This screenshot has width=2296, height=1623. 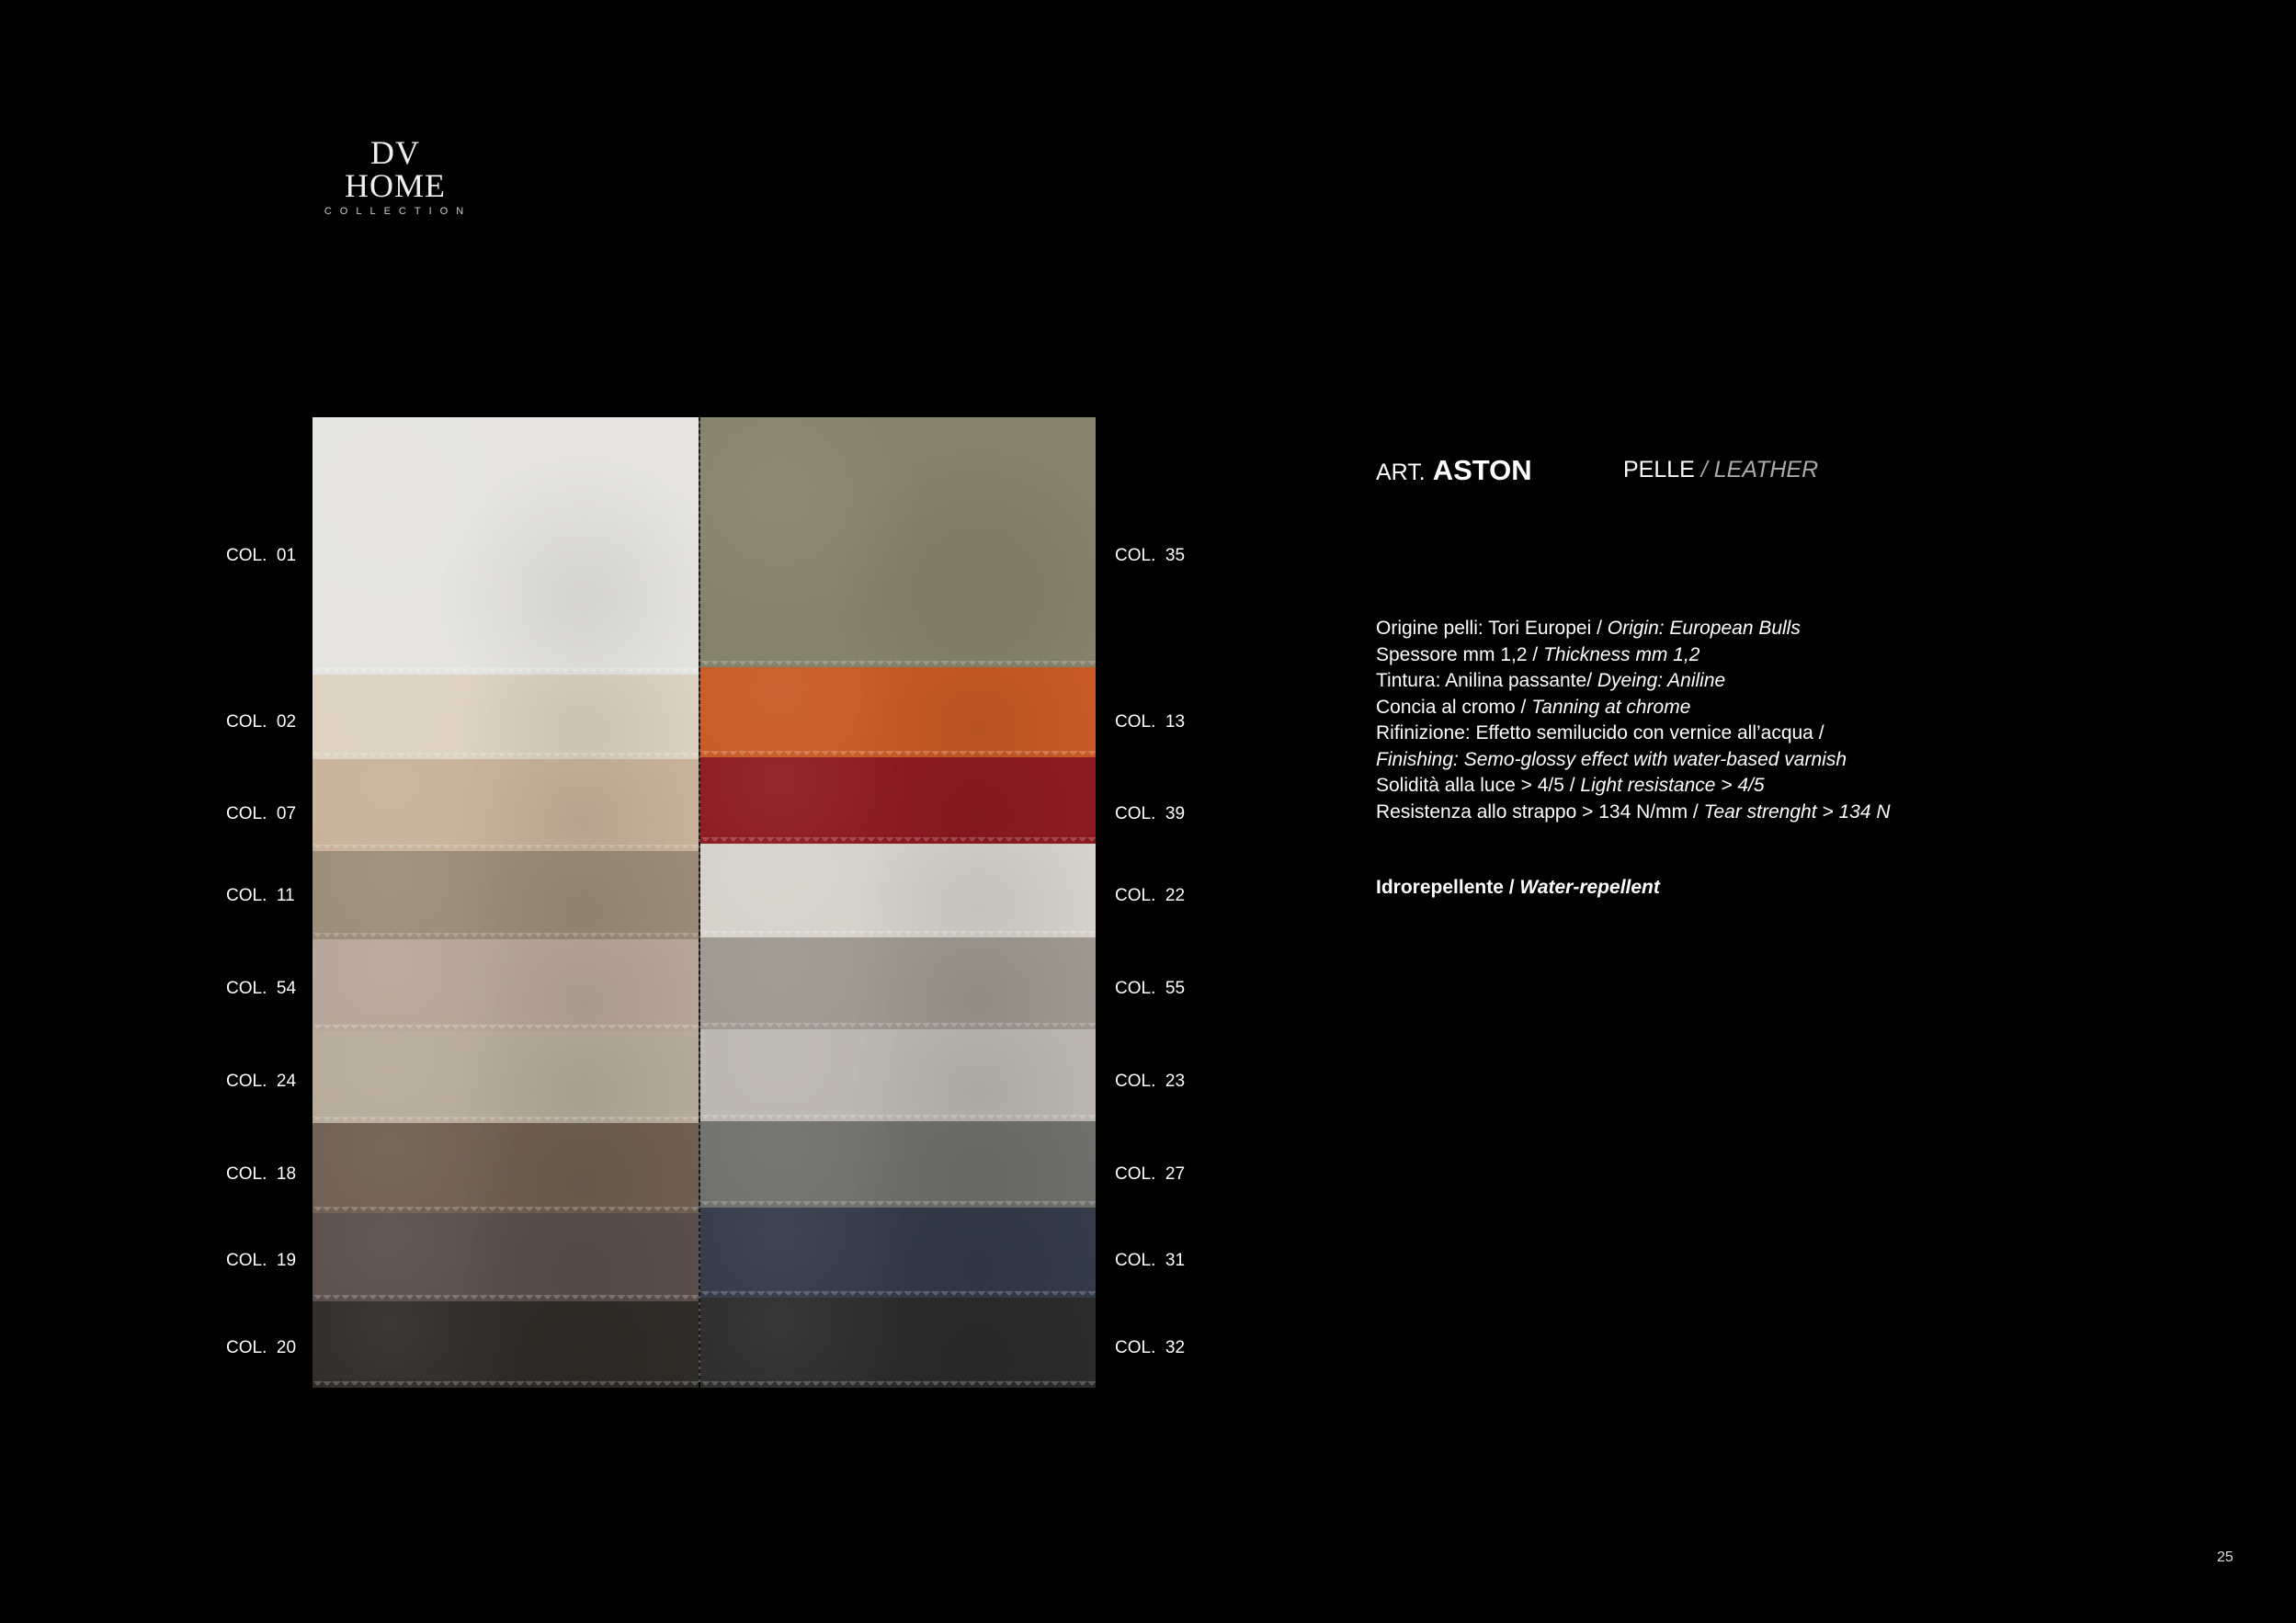 What do you see at coordinates (261, 722) in the screenshot?
I see `color-label-left: COL. 02` at bounding box center [261, 722].